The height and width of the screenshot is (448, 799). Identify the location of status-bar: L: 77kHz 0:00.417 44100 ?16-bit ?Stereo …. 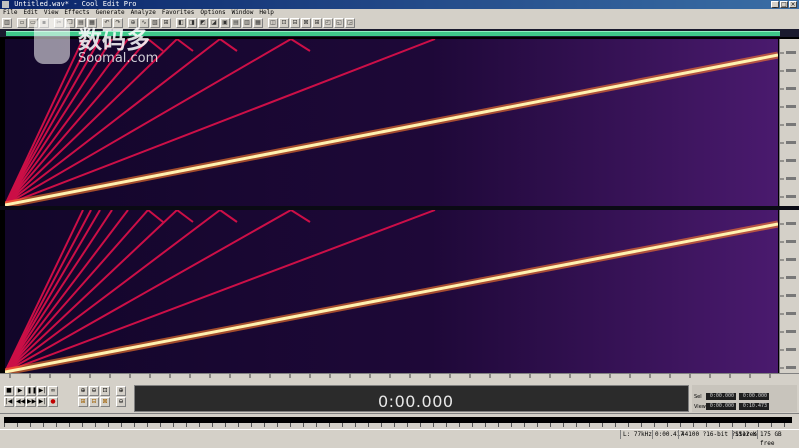
(399, 438).